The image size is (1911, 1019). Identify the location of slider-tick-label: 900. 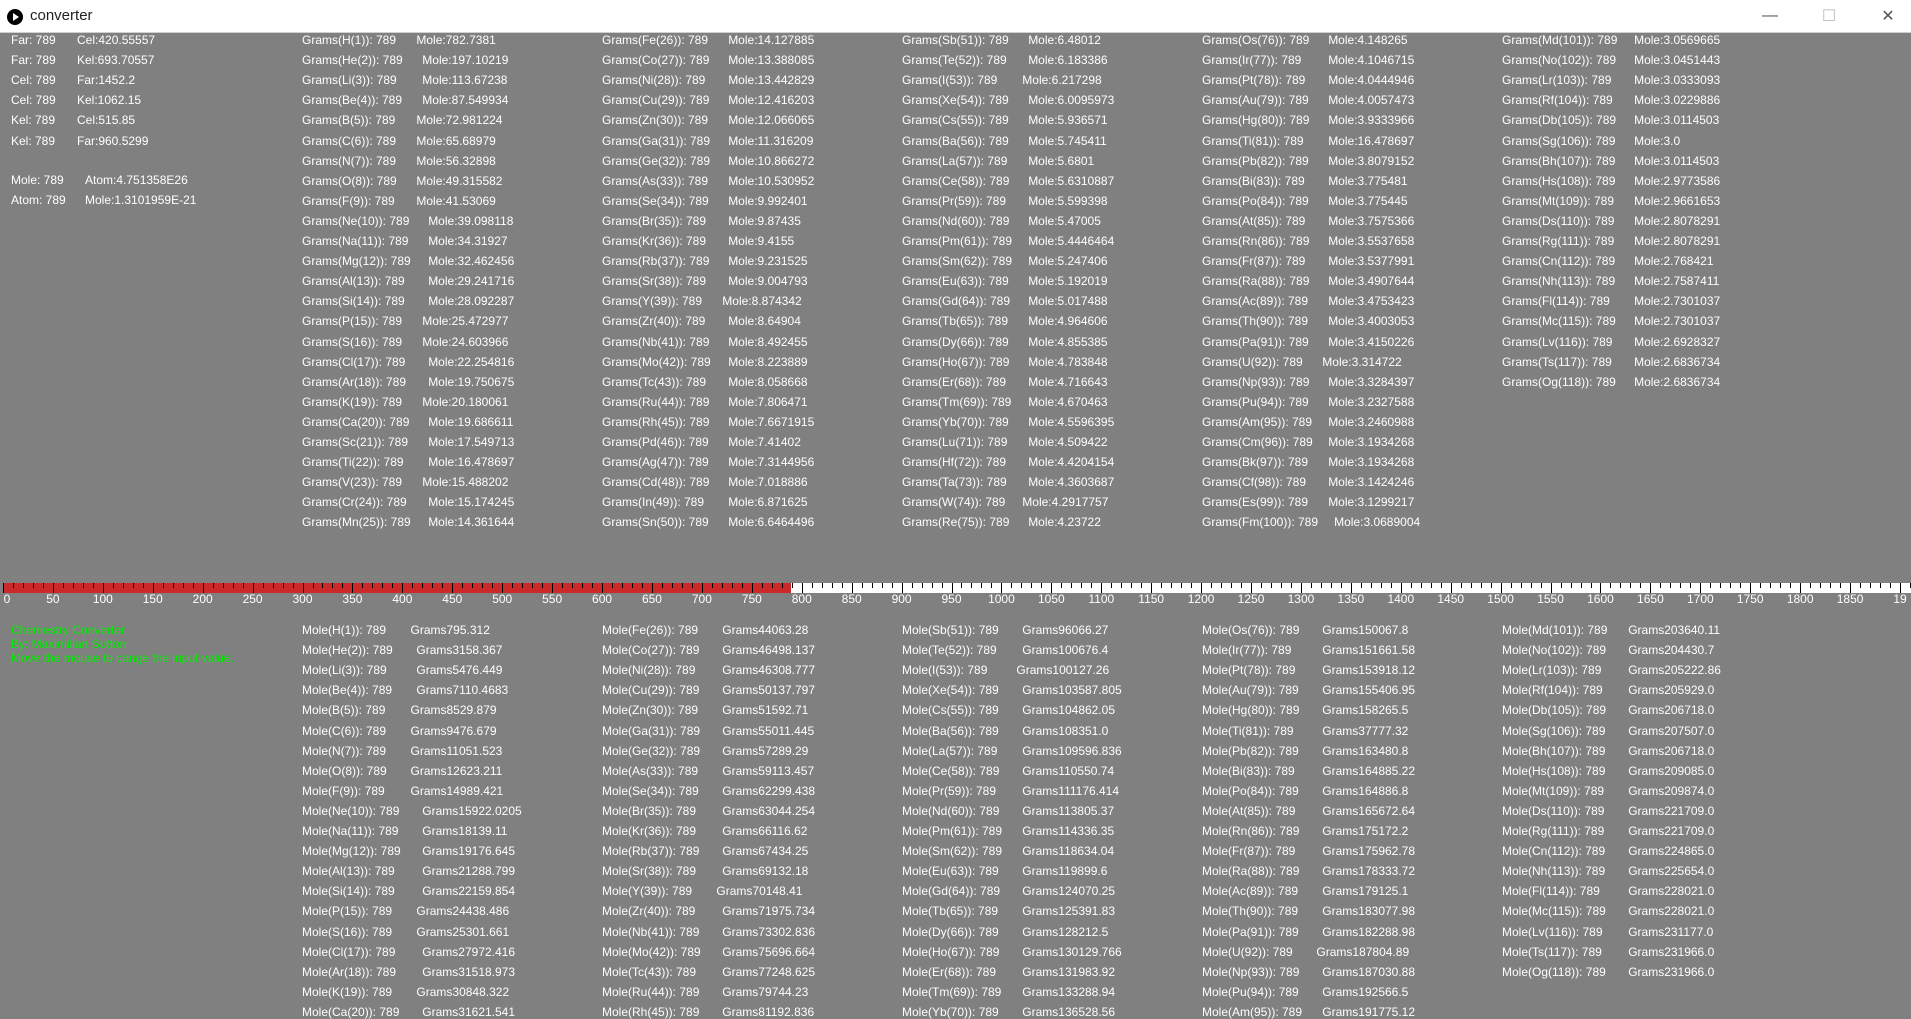
(901, 599).